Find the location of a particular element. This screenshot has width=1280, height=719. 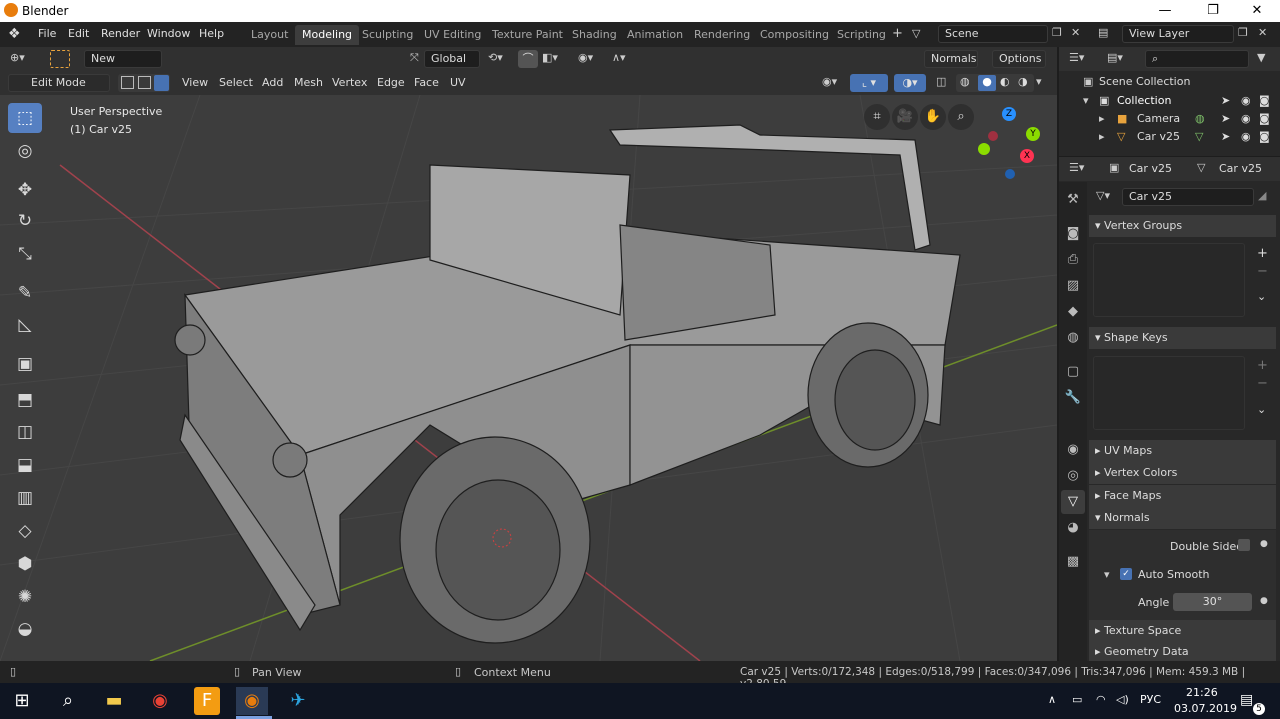

gizmo-y-axis: Y is located at coordinates (1033, 134).